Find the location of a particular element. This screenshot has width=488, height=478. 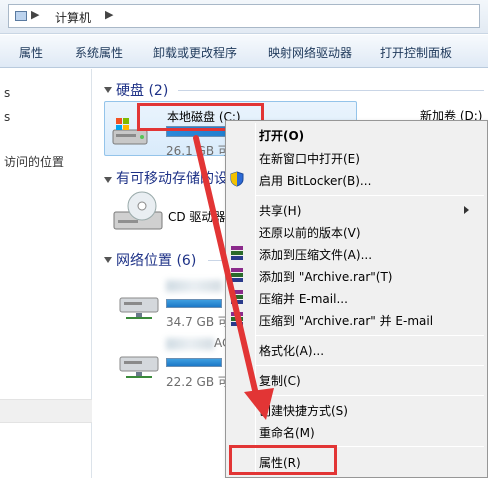

menu-item-compress-rar-and-email: 压缩到 "Archive.rar" 并 E-mail is located at coordinates (346, 320).